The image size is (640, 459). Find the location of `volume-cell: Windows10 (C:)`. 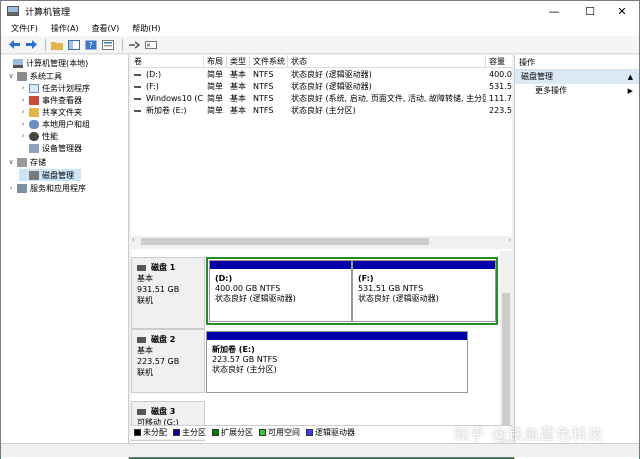

volume-cell: Windows10 (C:) is located at coordinates (167, 98).